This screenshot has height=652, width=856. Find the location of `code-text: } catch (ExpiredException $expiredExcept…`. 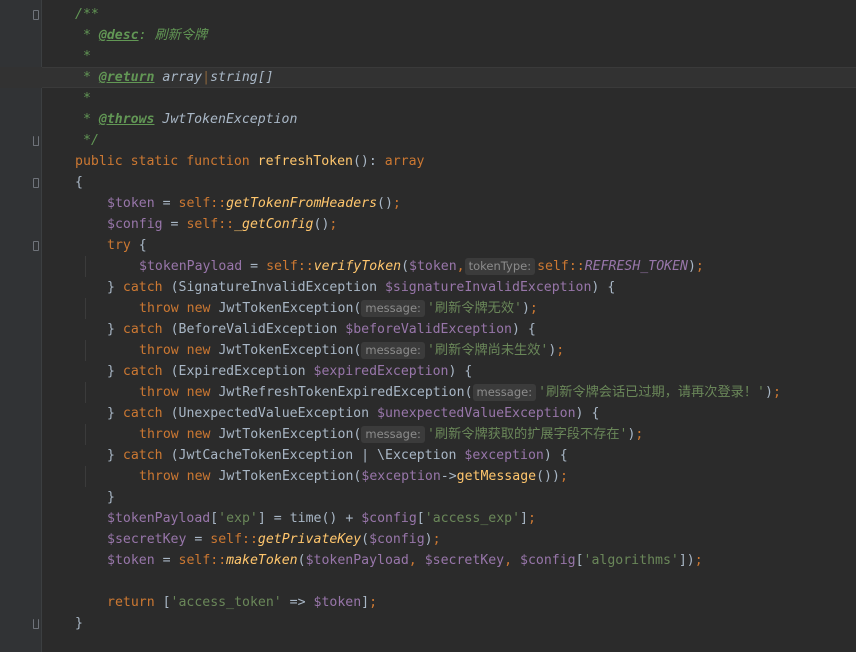

code-text: } catch (ExpiredException $expiredExcept… is located at coordinates (290, 371).